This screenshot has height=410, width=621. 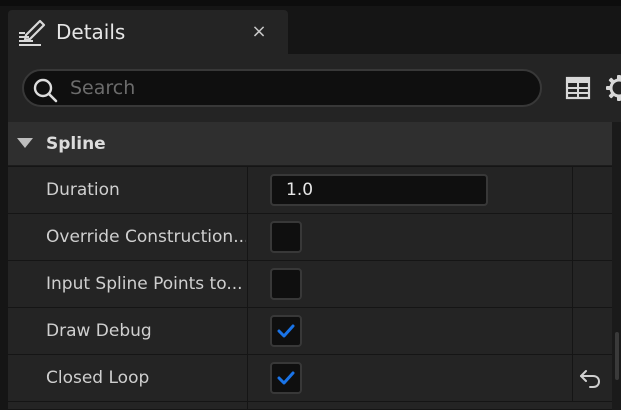 I want to click on tab-title: Details, so click(x=91, y=32).